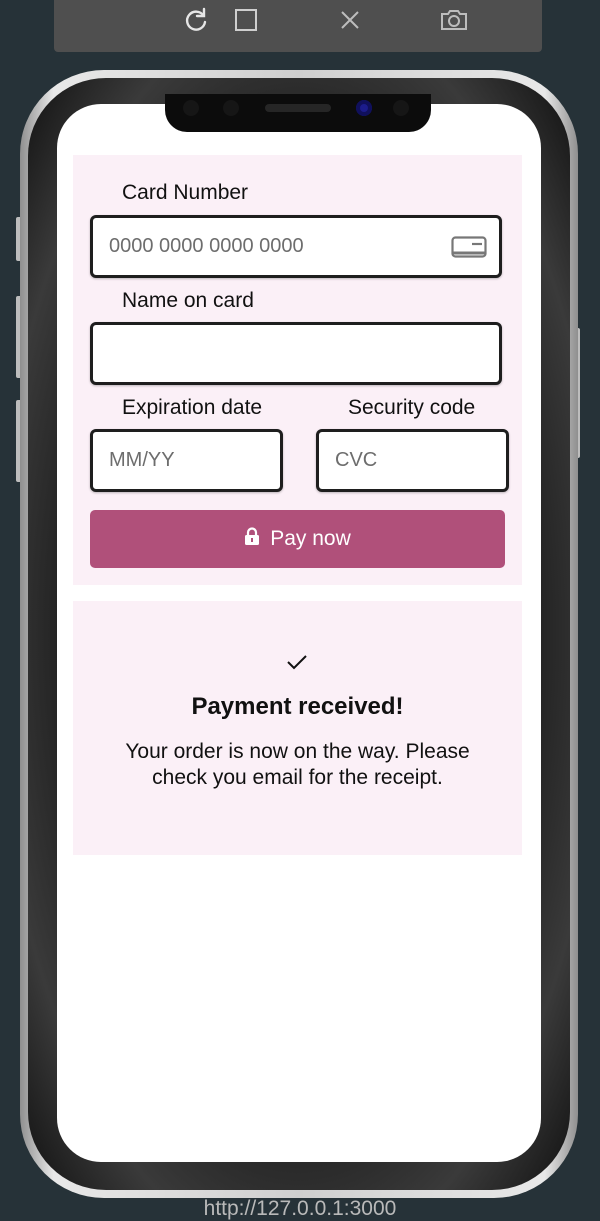 The width and height of the screenshot is (600, 1221). I want to click on pay-now-button: Pay now, so click(297, 539).